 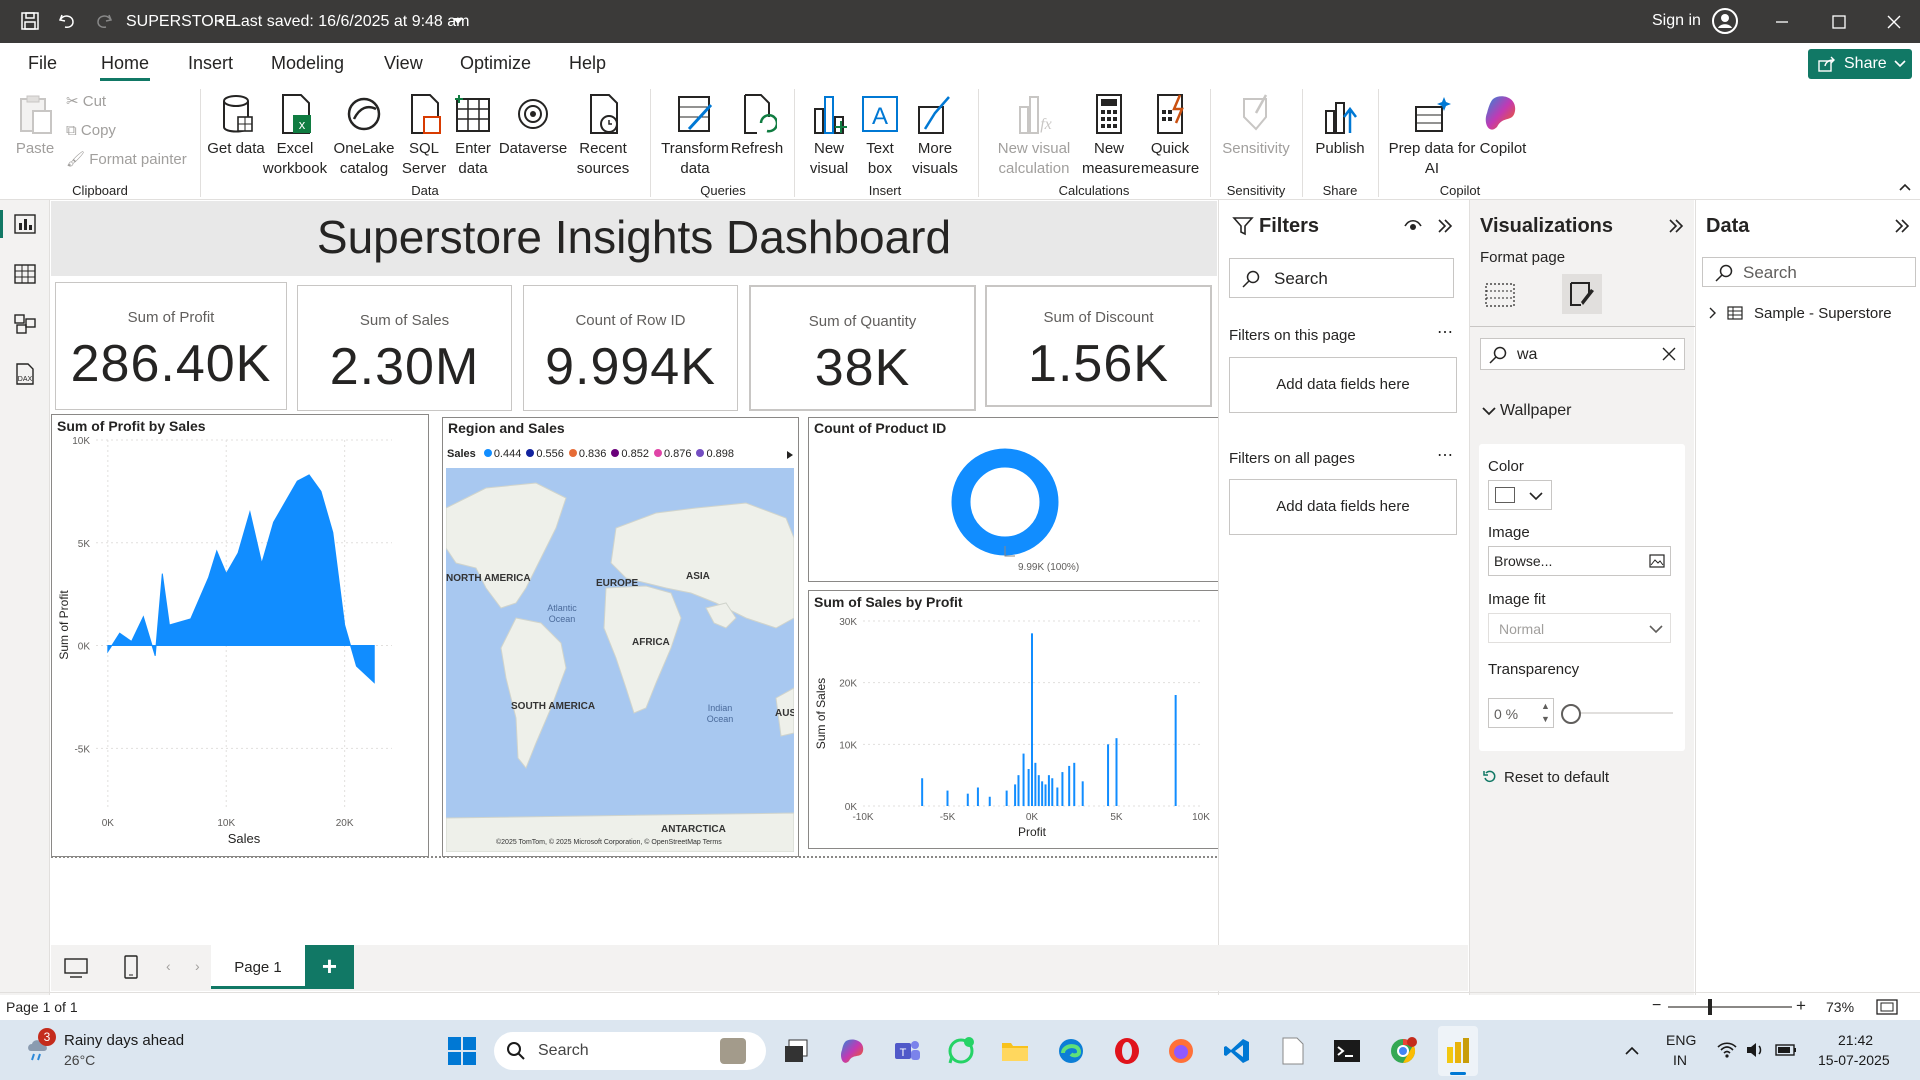 What do you see at coordinates (1340, 126) in the screenshot?
I see `publish-button: Publish` at bounding box center [1340, 126].